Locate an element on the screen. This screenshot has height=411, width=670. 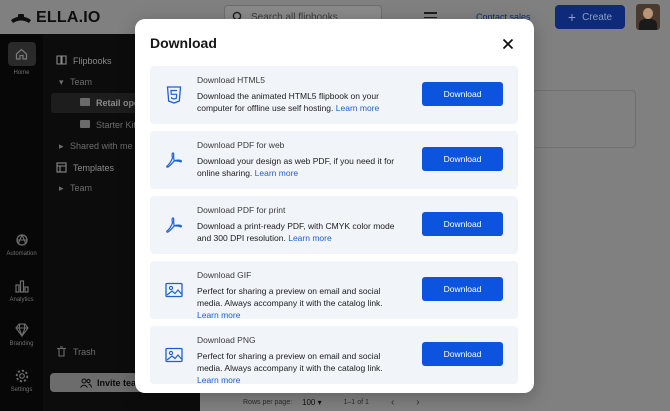
analytics-icon is located at coordinates (21, 286).